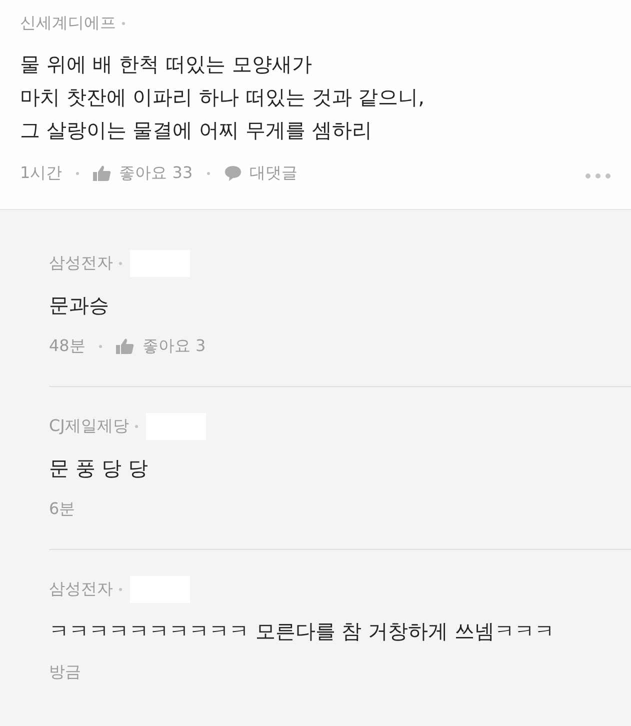  What do you see at coordinates (62, 509) in the screenshot?
I see `reply-time: 6분` at bounding box center [62, 509].